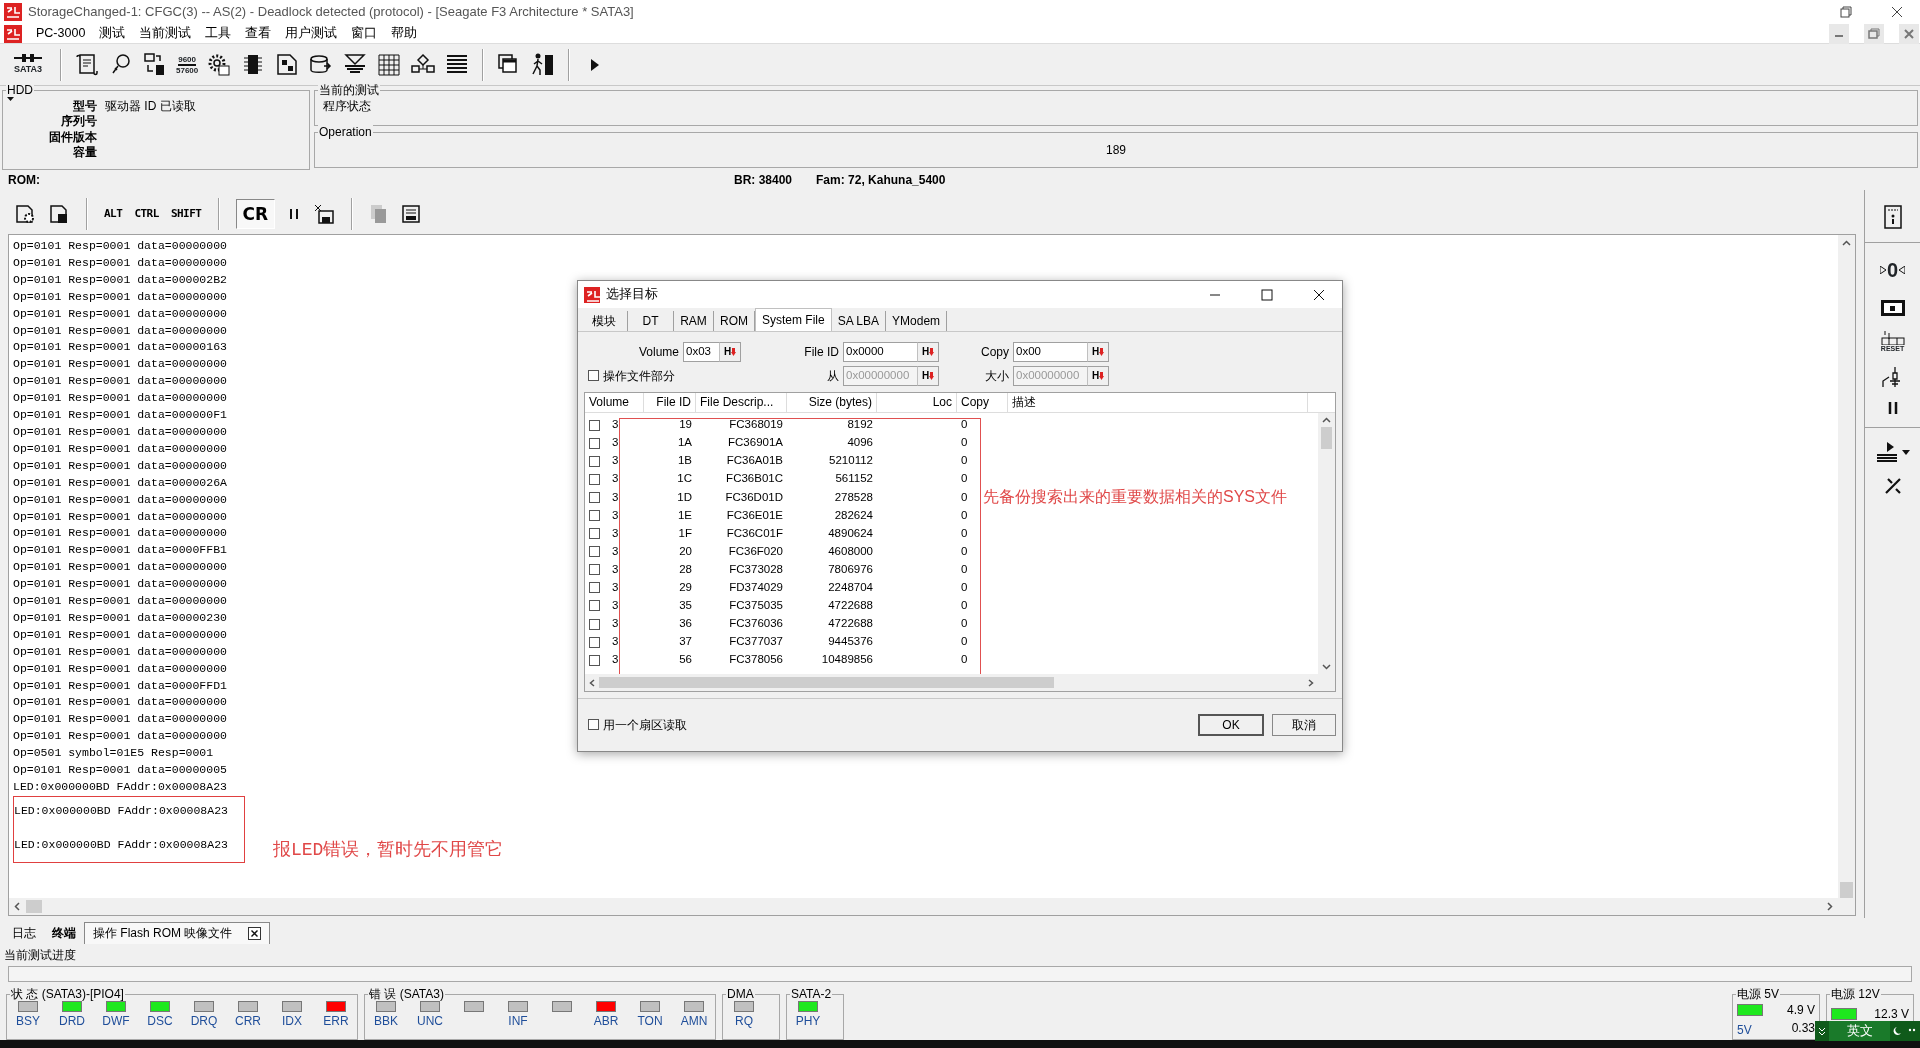 This screenshot has height=1048, width=1920. I want to click on menu-item: 查看, so click(258, 33).